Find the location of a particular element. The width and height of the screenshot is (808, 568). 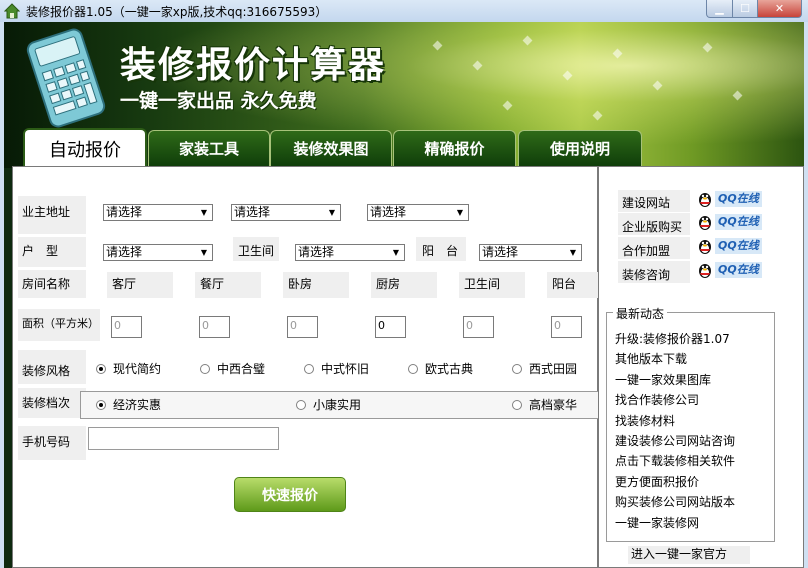

room-kitchen: 厨房 is located at coordinates (388, 284).